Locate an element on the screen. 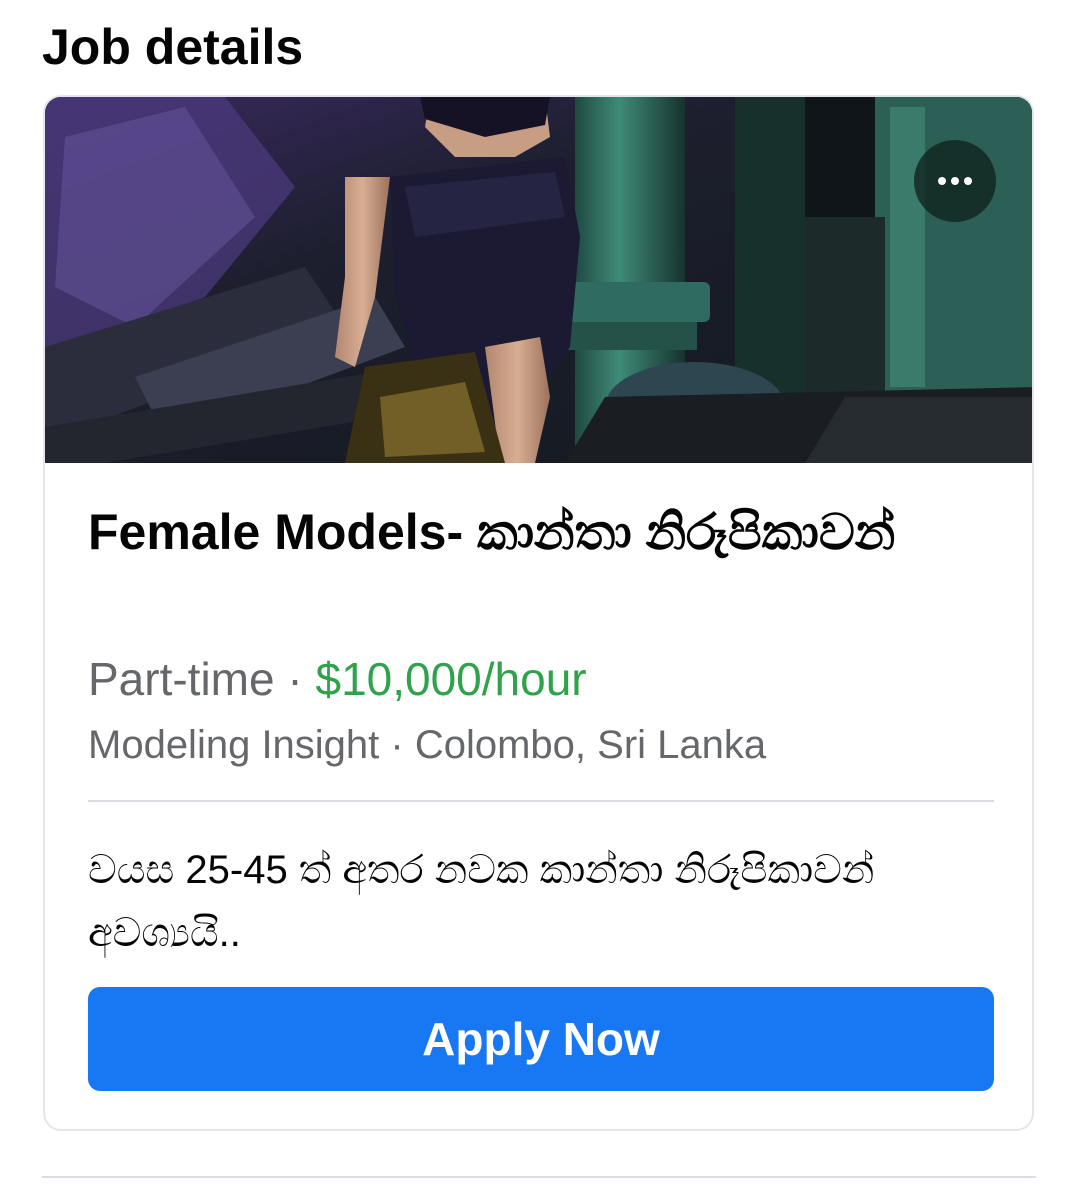  more-options-icon is located at coordinates (955, 181).